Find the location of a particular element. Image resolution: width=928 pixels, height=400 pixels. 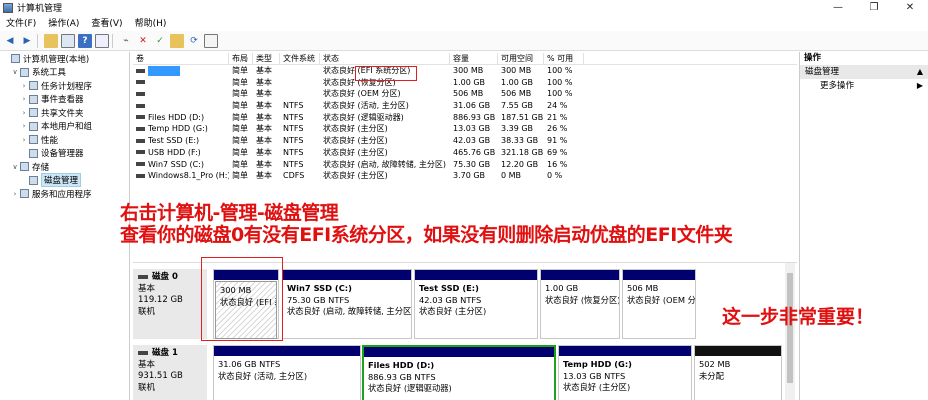

column-capacity: 容量 is located at coordinates (474, 59).